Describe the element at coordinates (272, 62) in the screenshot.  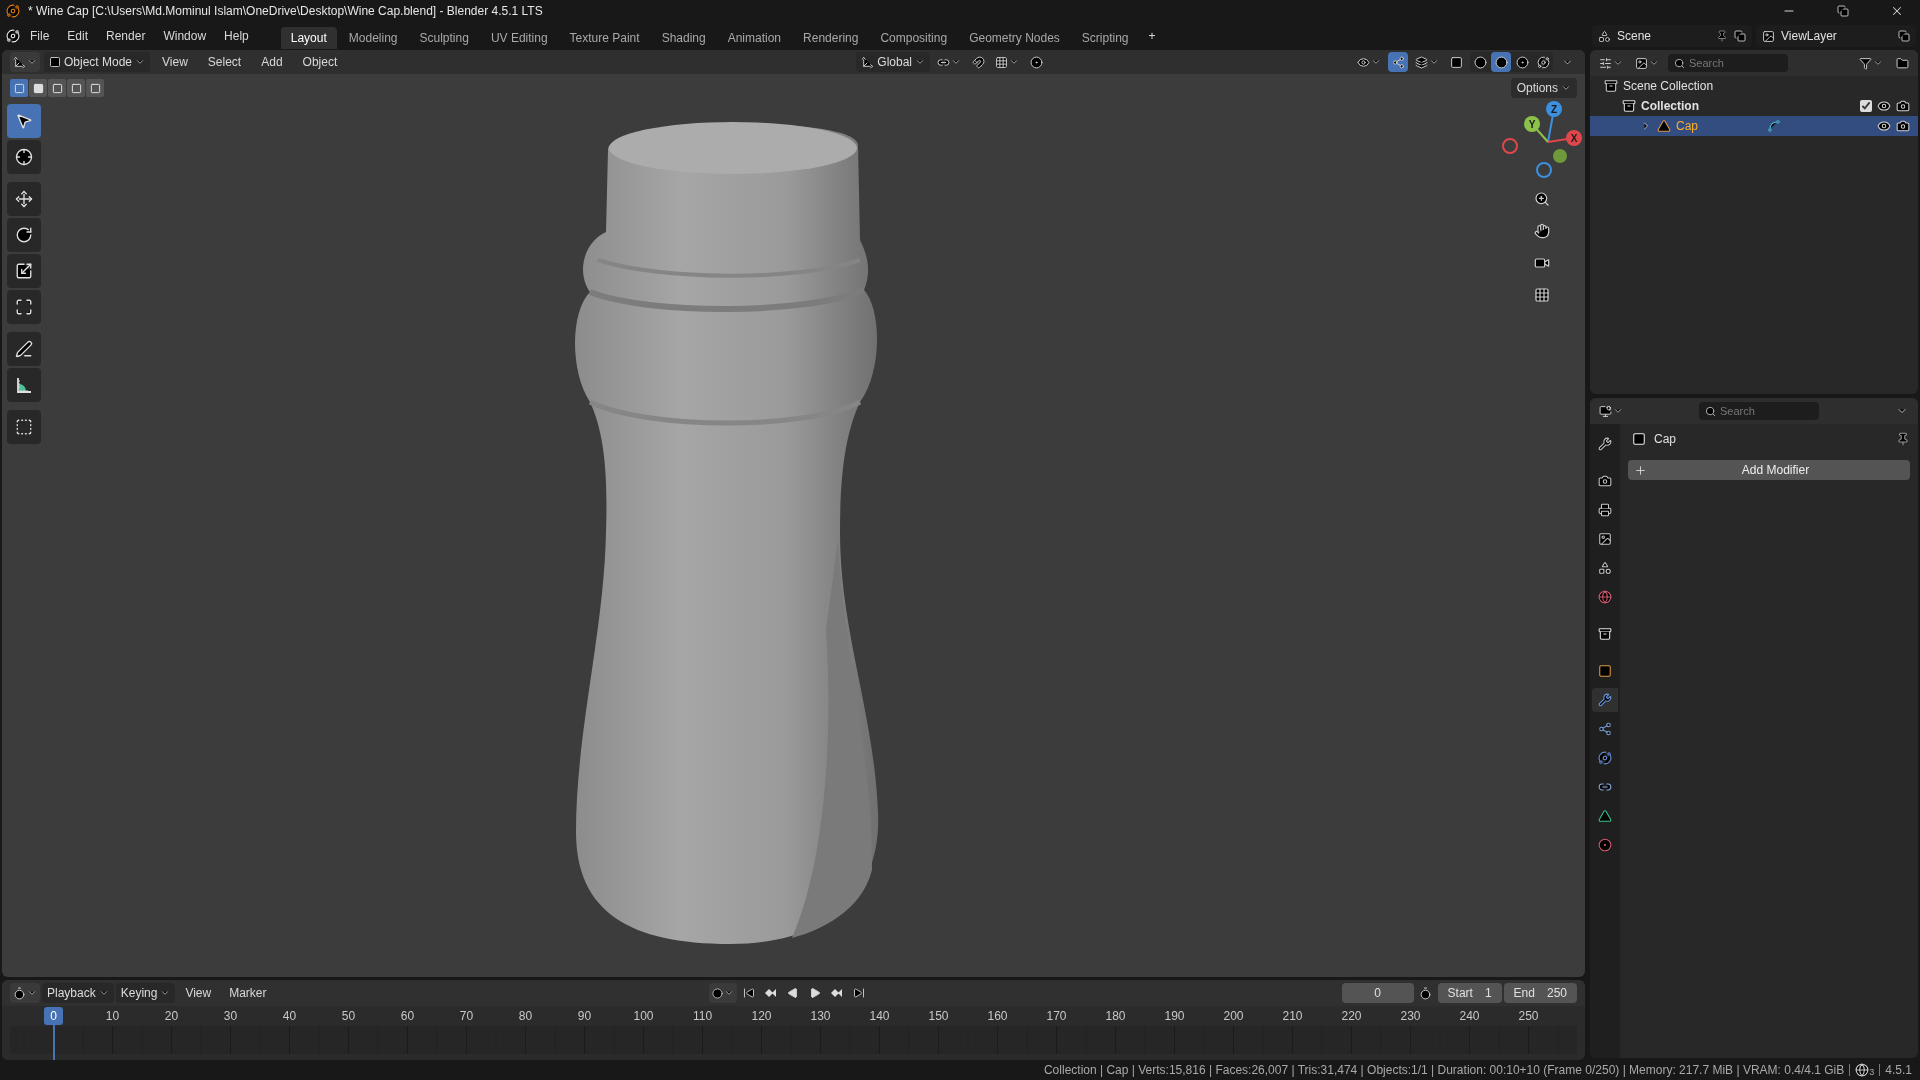
I see `viewport-menu-item: Add` at that location.